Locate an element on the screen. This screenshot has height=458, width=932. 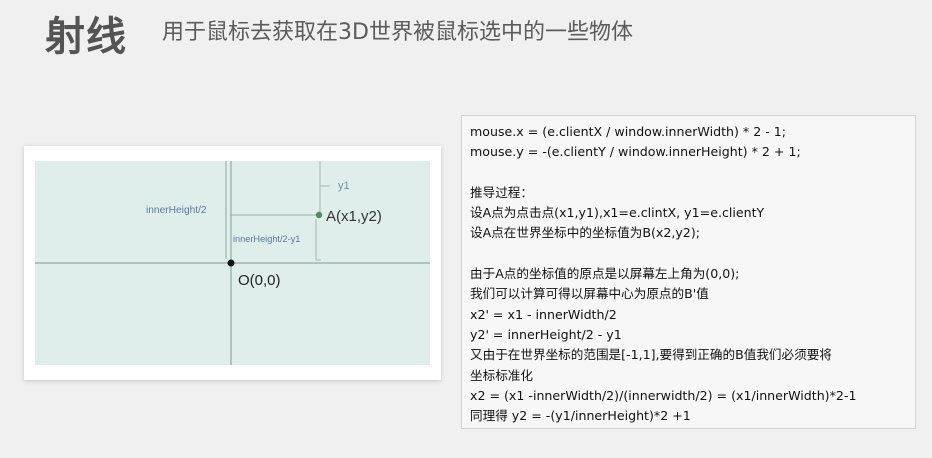
origin-label: O(0,0) is located at coordinates (259, 280).